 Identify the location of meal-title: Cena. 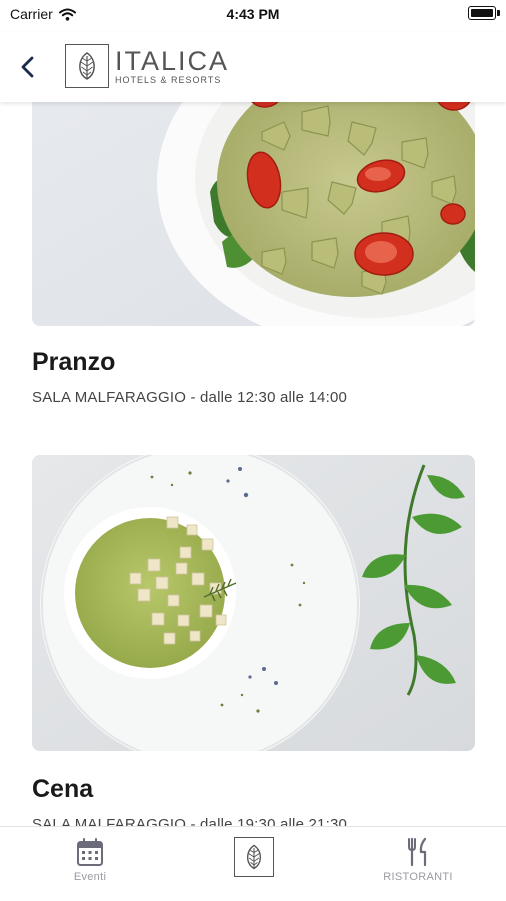
(63, 789).